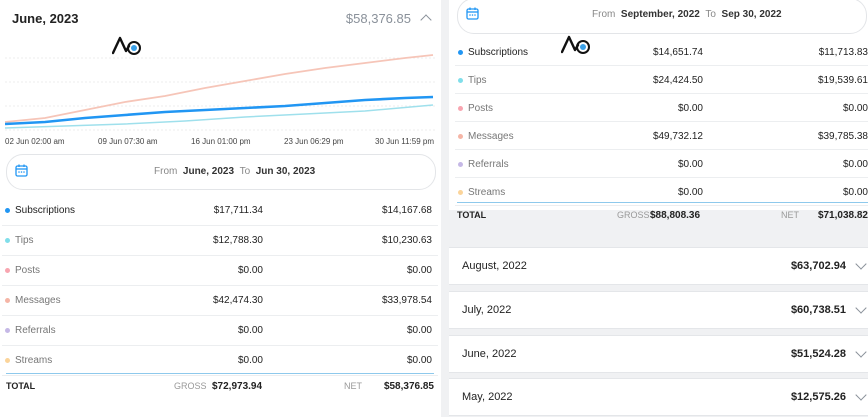 This screenshot has width=868, height=417. I want to click on month-total: $60,738.51, so click(818, 310).